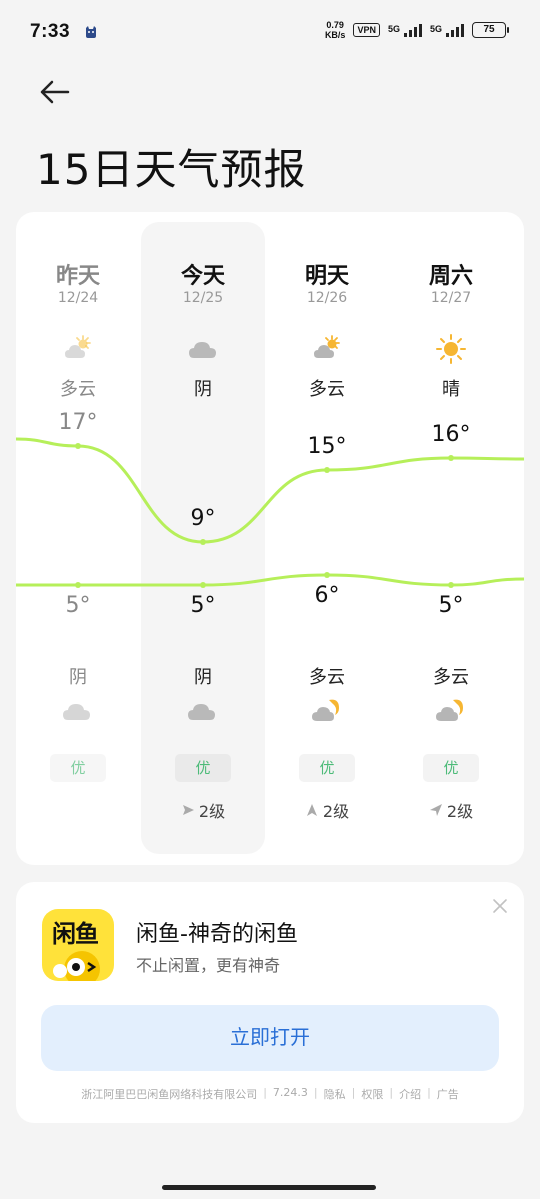  What do you see at coordinates (335, 30) in the screenshot?
I see `net-speed: 0.79 KB/s` at bounding box center [335, 30].